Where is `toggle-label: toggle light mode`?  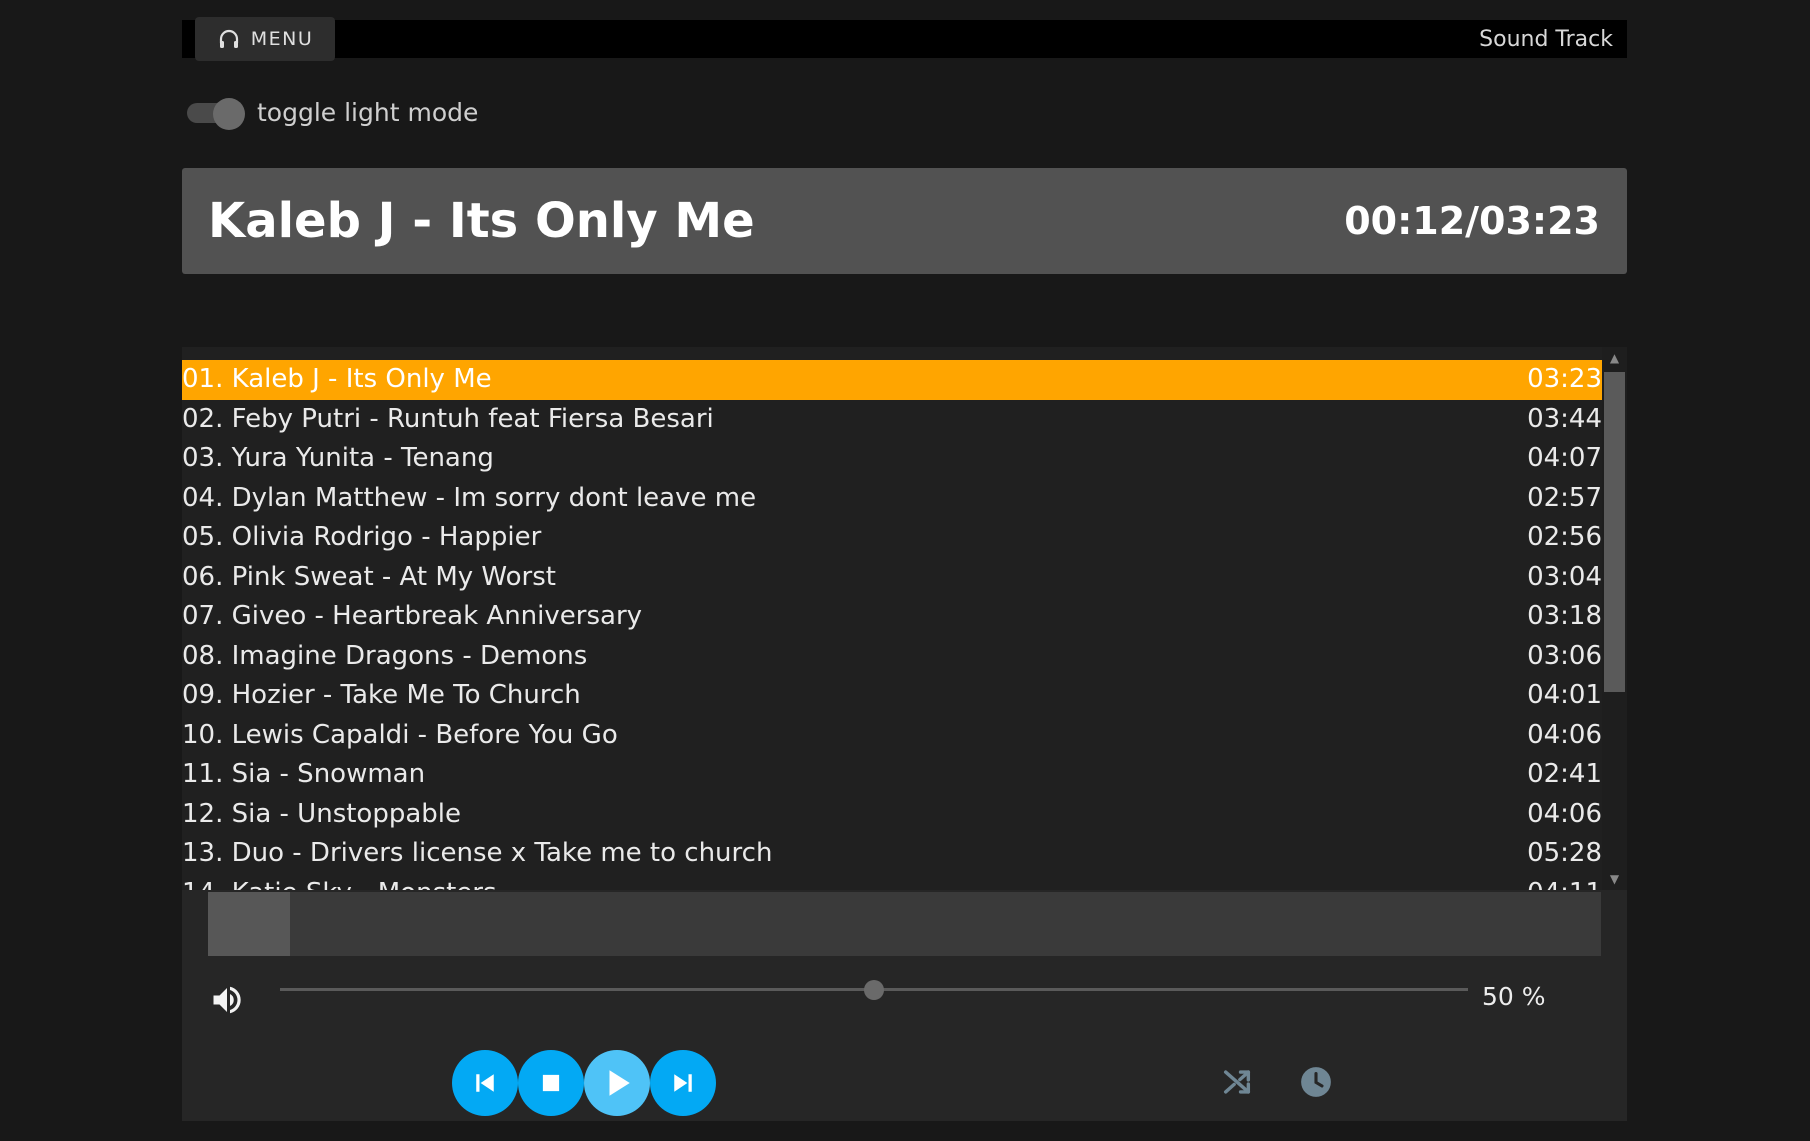
toggle-label: toggle light mode is located at coordinates (368, 112).